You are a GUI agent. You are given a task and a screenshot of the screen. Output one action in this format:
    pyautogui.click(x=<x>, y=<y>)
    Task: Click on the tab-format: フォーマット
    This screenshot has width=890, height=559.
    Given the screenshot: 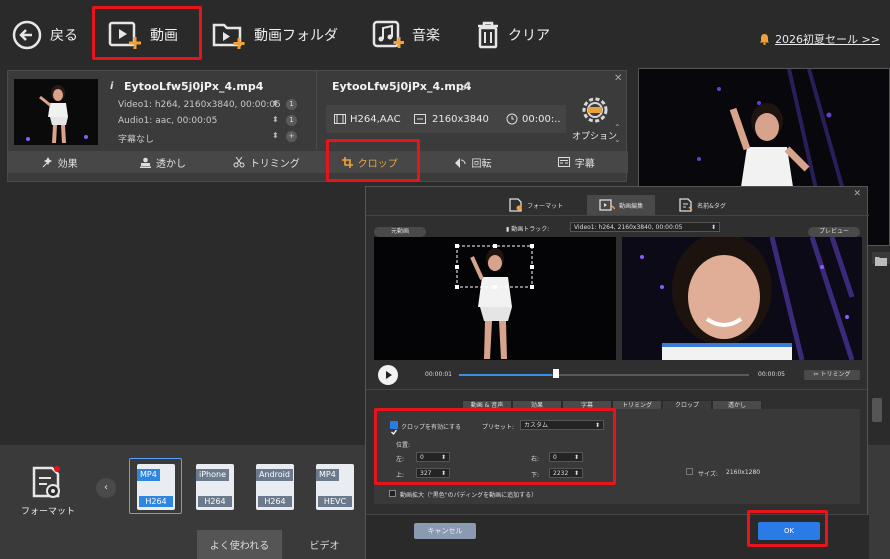 What is the action you would take?
    pyautogui.click(x=536, y=205)
    